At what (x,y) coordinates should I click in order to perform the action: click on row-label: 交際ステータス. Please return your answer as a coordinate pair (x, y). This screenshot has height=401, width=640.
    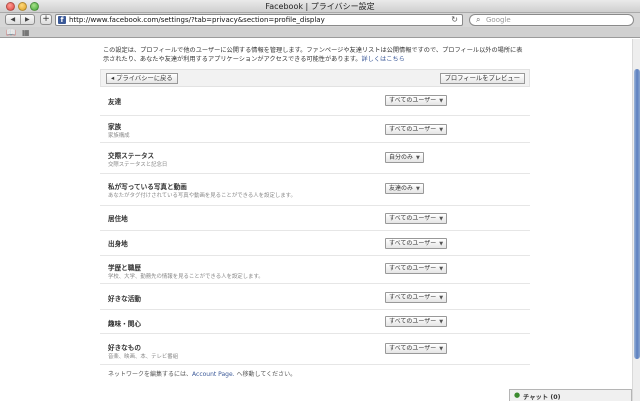
    Looking at the image, I should click on (131, 156).